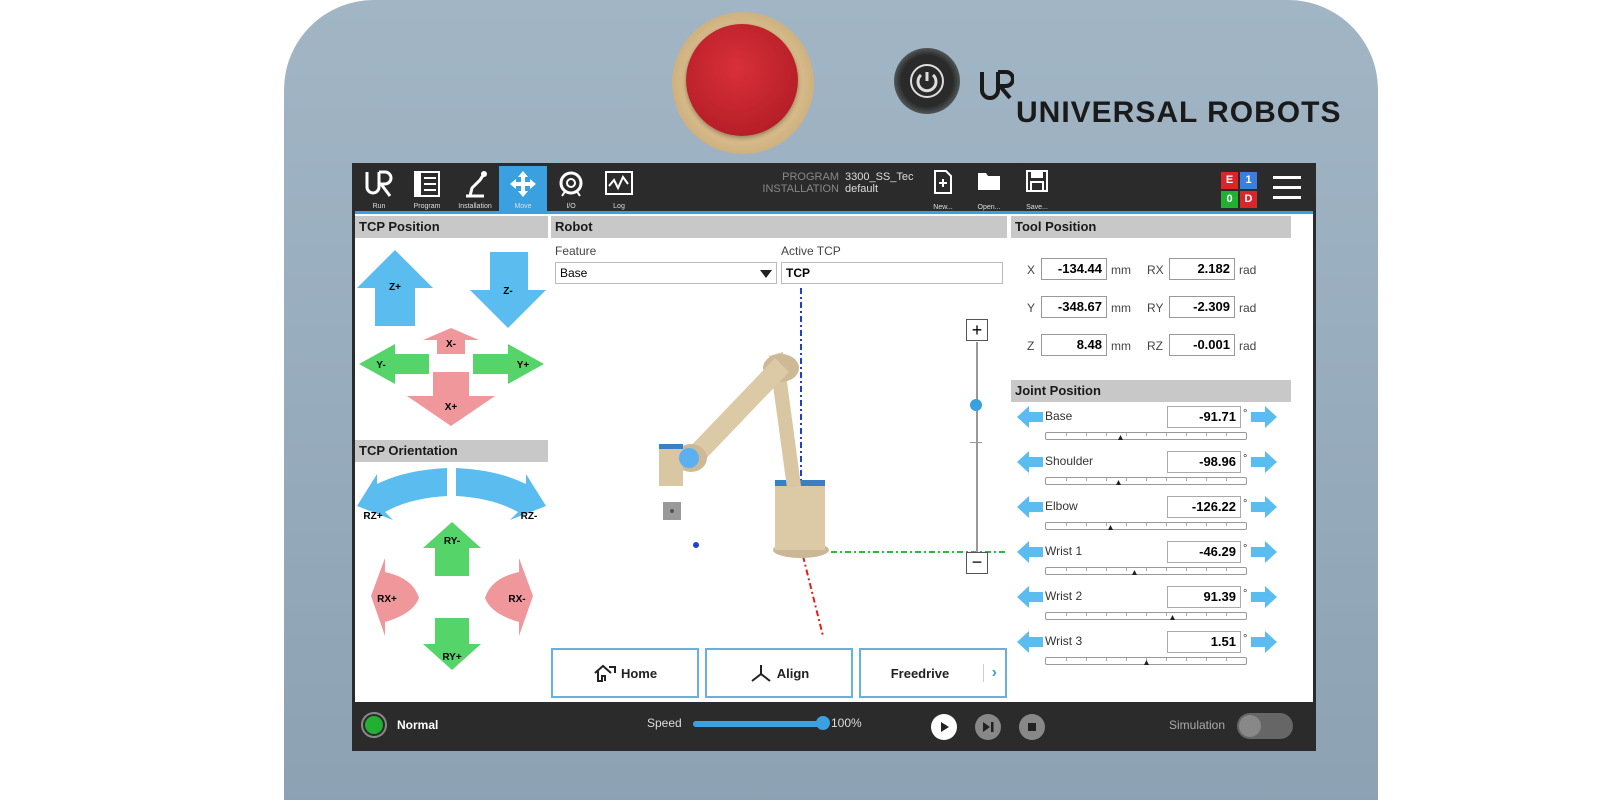 The image size is (1600, 800). What do you see at coordinates (1179, 112) in the screenshot?
I see `brand-name: UNIVERSAL ROBOTS` at bounding box center [1179, 112].